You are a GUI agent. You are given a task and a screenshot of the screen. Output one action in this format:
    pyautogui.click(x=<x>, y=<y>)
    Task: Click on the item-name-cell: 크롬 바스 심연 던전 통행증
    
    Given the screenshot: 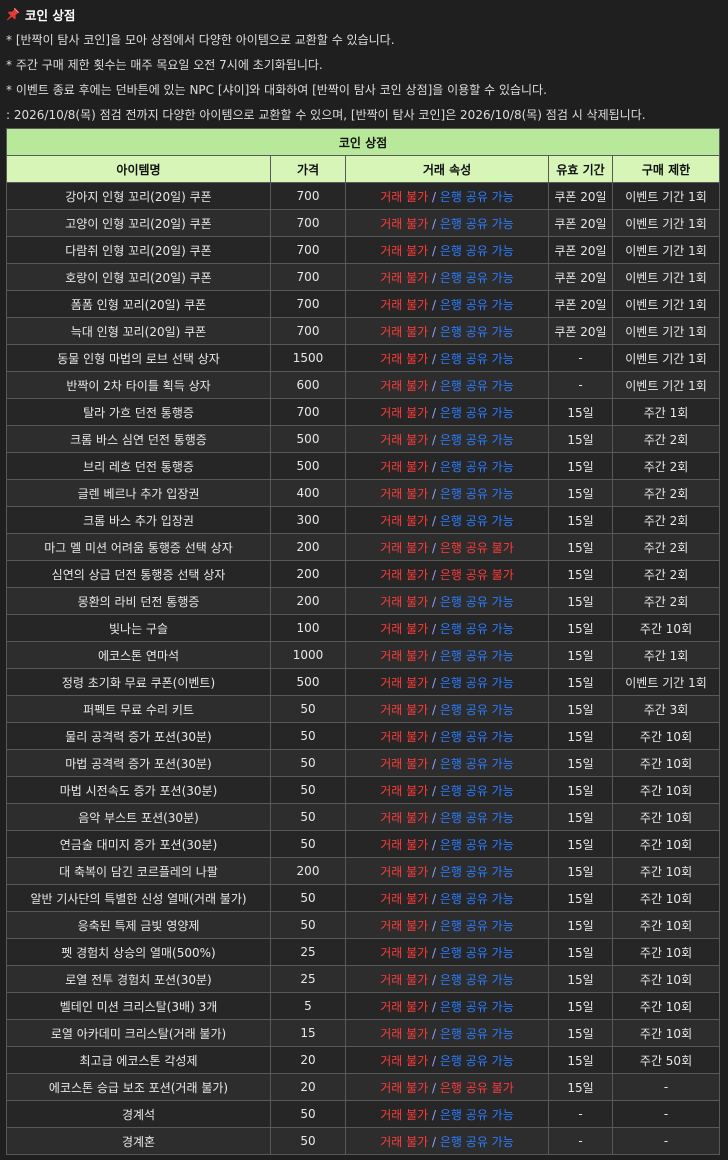 What is the action you would take?
    pyautogui.click(x=138, y=439)
    